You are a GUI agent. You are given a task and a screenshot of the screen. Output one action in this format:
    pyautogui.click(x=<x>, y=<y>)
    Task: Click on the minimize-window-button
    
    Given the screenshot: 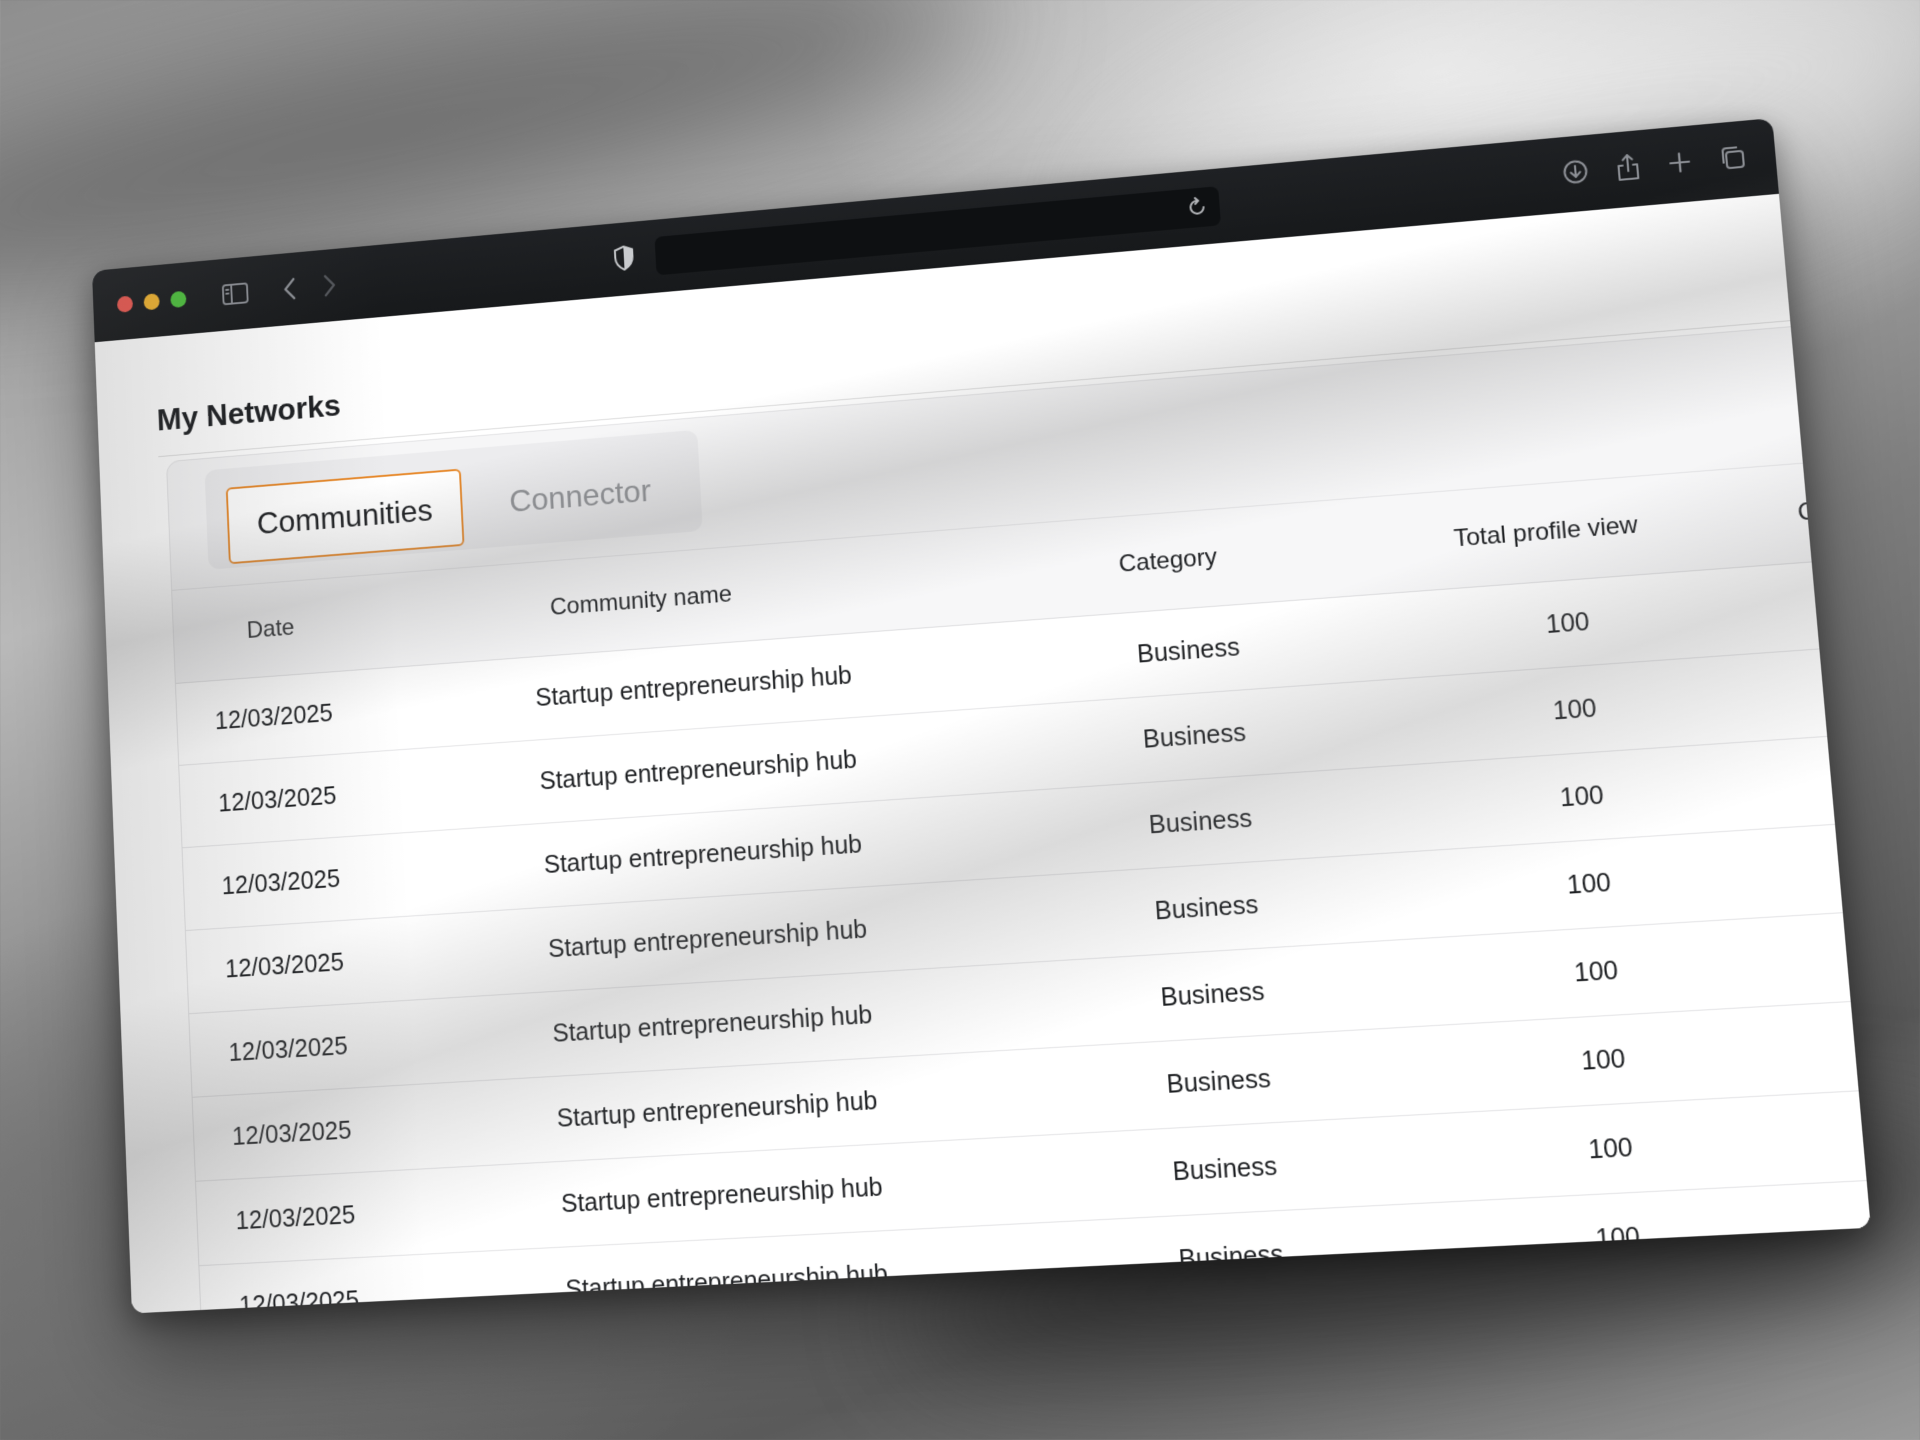 What is the action you would take?
    pyautogui.click(x=151, y=301)
    